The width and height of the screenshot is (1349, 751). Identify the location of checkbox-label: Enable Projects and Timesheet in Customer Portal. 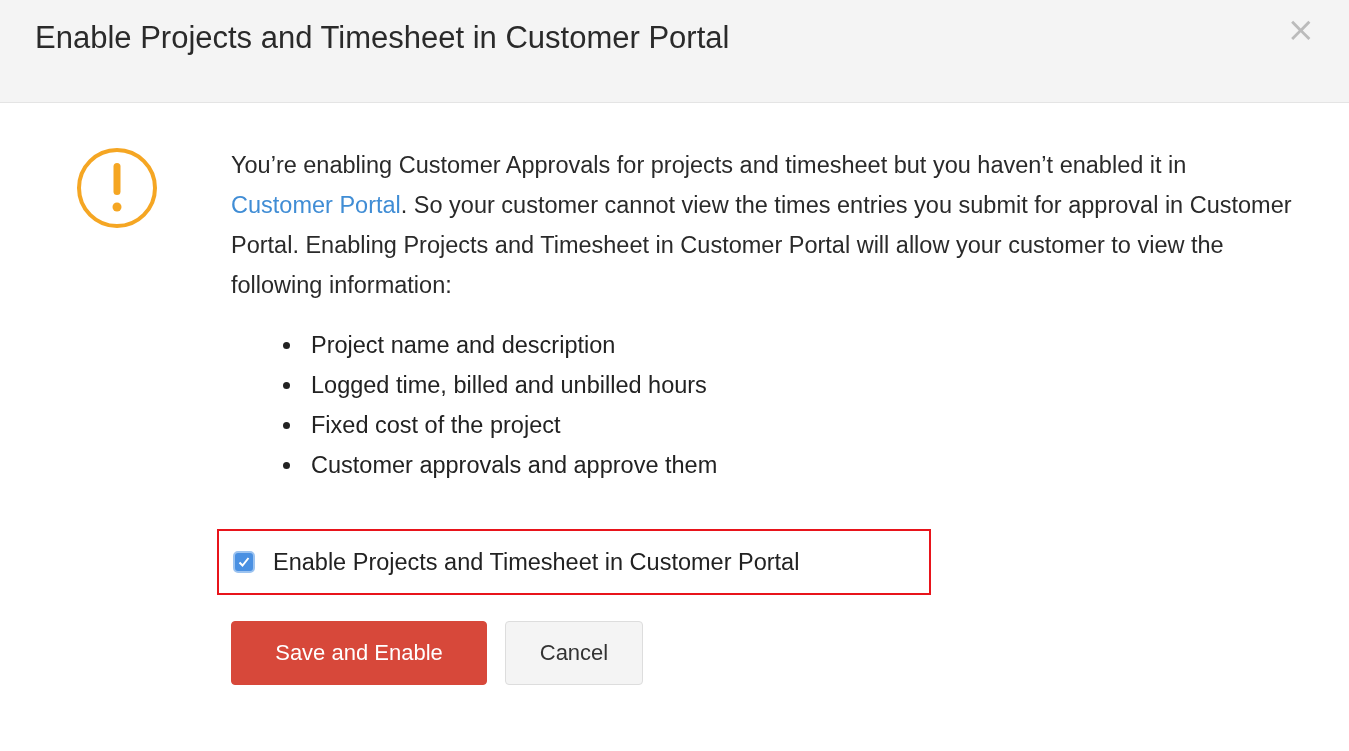
(536, 562).